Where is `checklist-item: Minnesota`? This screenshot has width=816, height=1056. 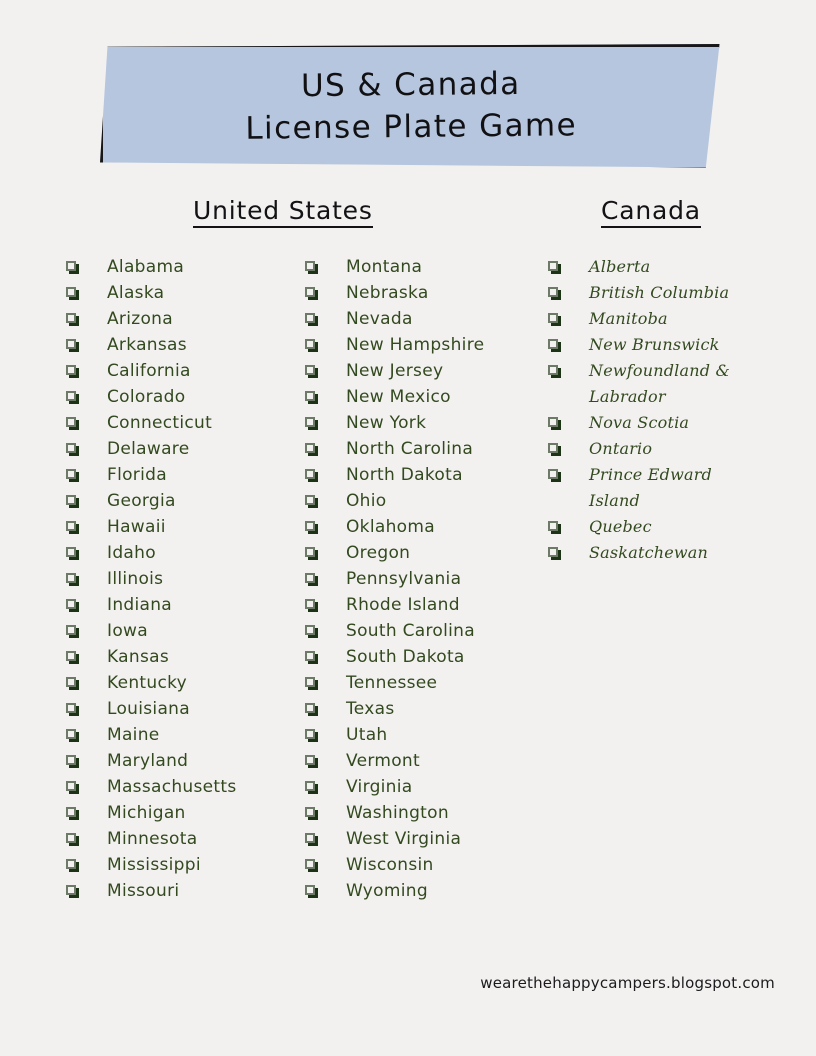
checklist-item: Minnesota is located at coordinates (181, 839).